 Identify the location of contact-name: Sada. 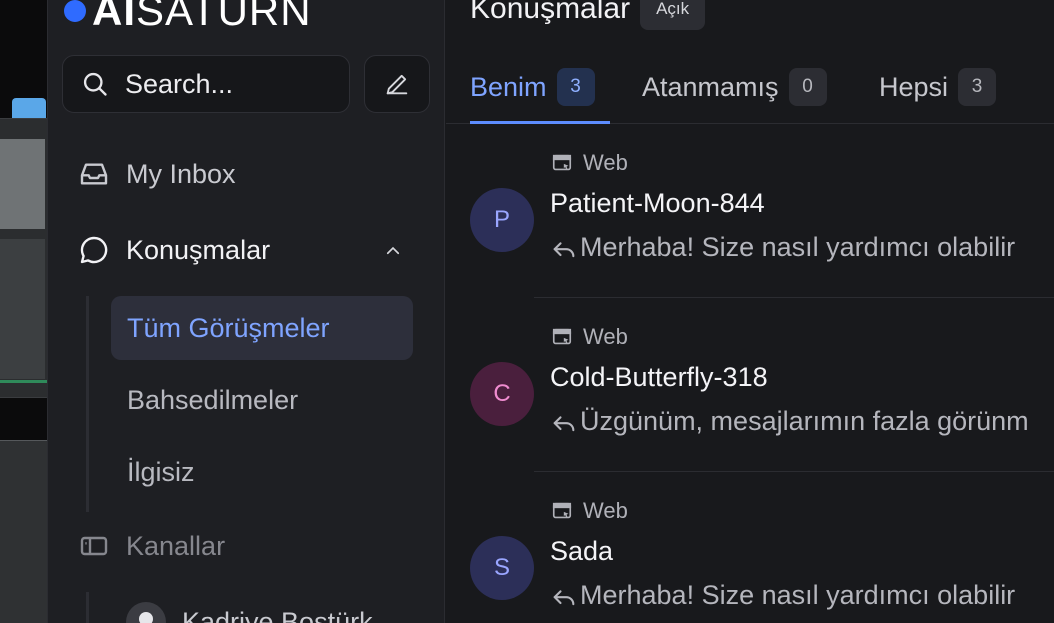
(582, 551).